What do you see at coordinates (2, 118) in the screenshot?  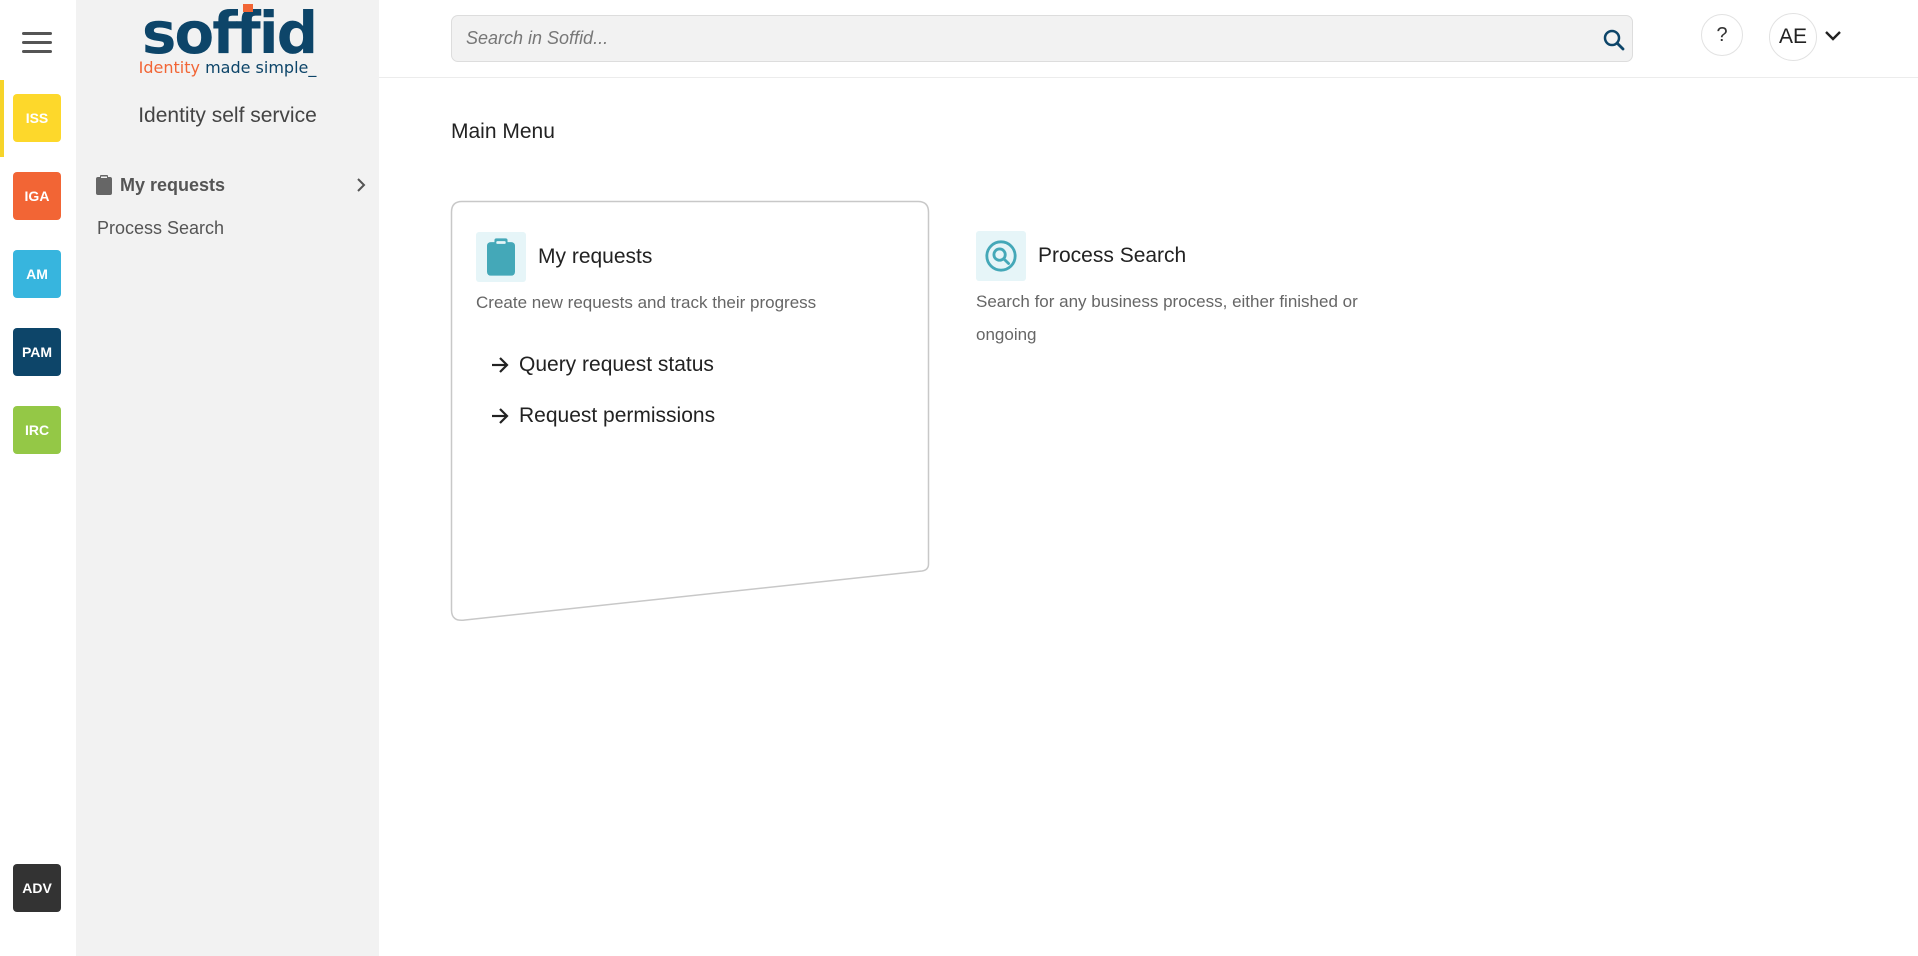 I see `active-app-indicator` at bounding box center [2, 118].